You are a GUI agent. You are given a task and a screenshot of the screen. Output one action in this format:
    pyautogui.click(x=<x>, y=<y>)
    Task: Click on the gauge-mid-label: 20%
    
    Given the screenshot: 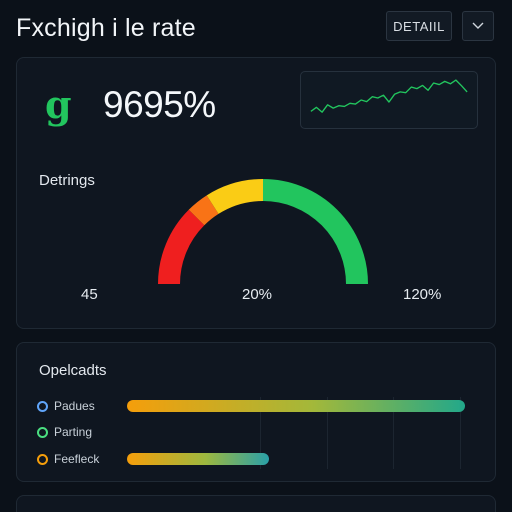 What is the action you would take?
    pyautogui.click(x=257, y=294)
    